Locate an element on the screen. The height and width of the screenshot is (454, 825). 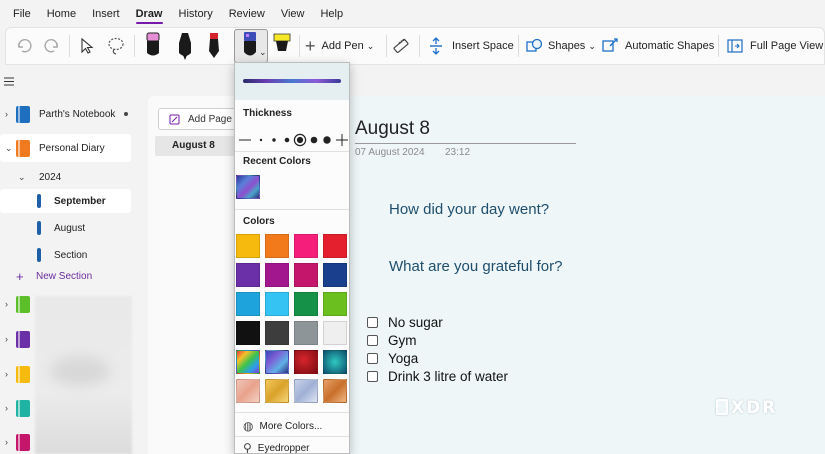
notebook-green: › is located at coordinates (20, 304).